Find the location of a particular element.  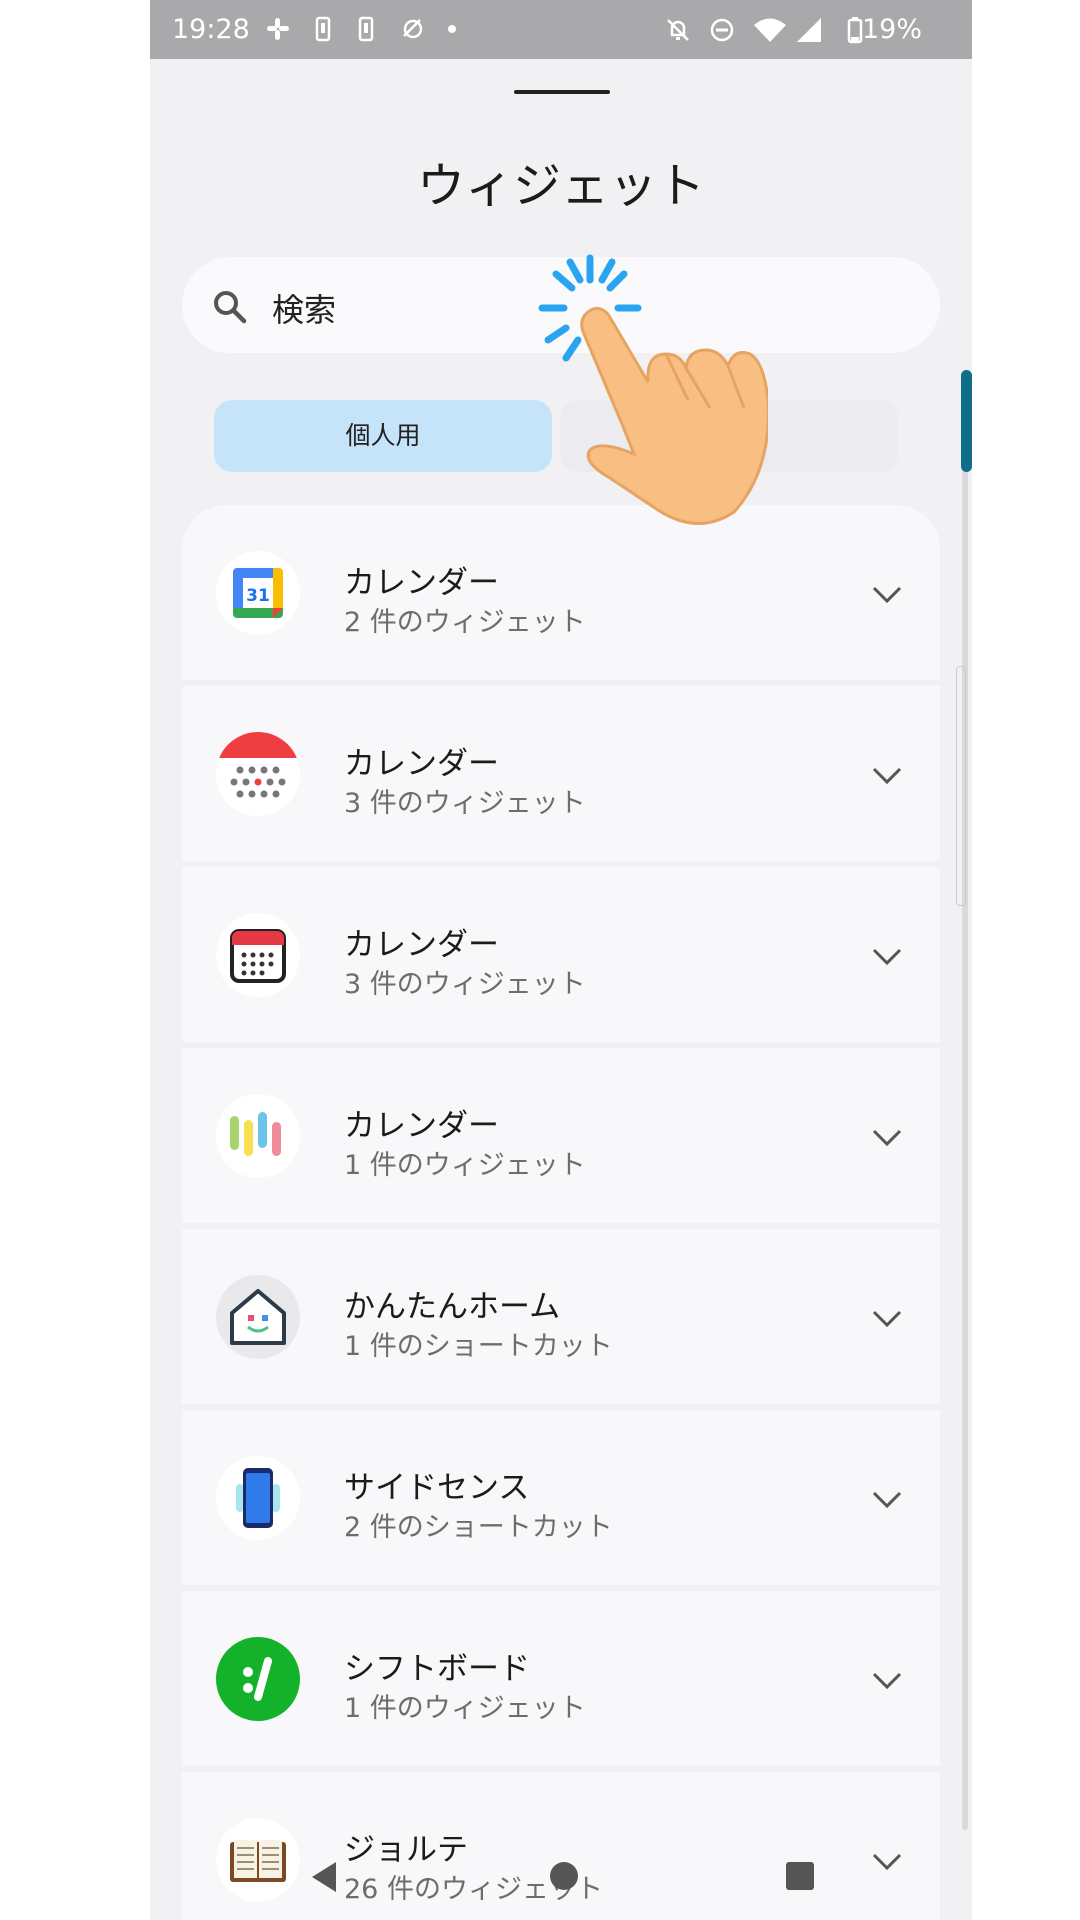

battery-percent: 19% is located at coordinates (891, 29).